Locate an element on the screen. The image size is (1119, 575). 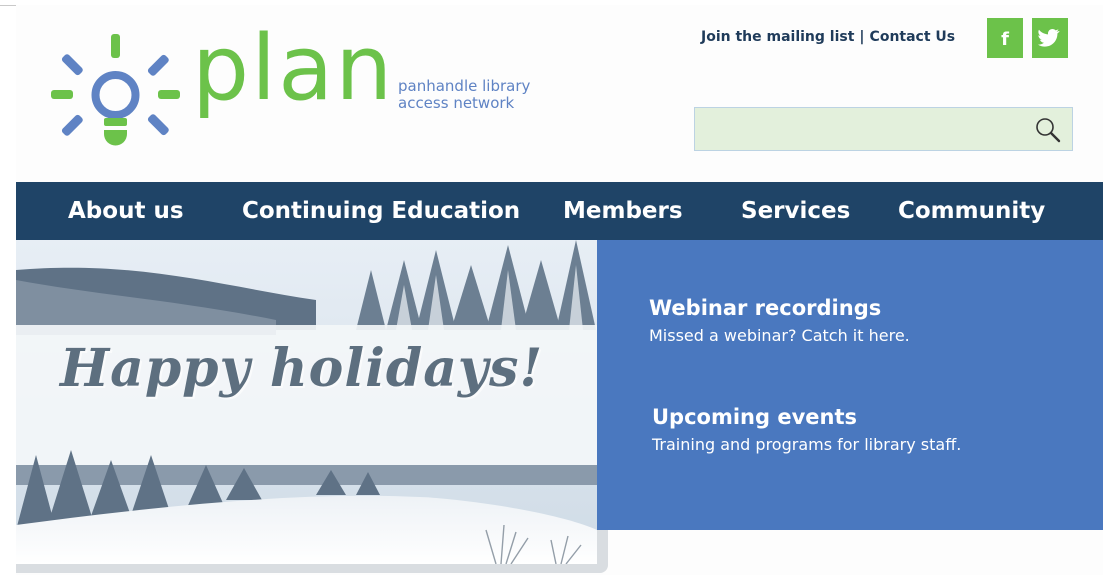
utility-links: Join the mailing list | Contact Us is located at coordinates (828, 37).